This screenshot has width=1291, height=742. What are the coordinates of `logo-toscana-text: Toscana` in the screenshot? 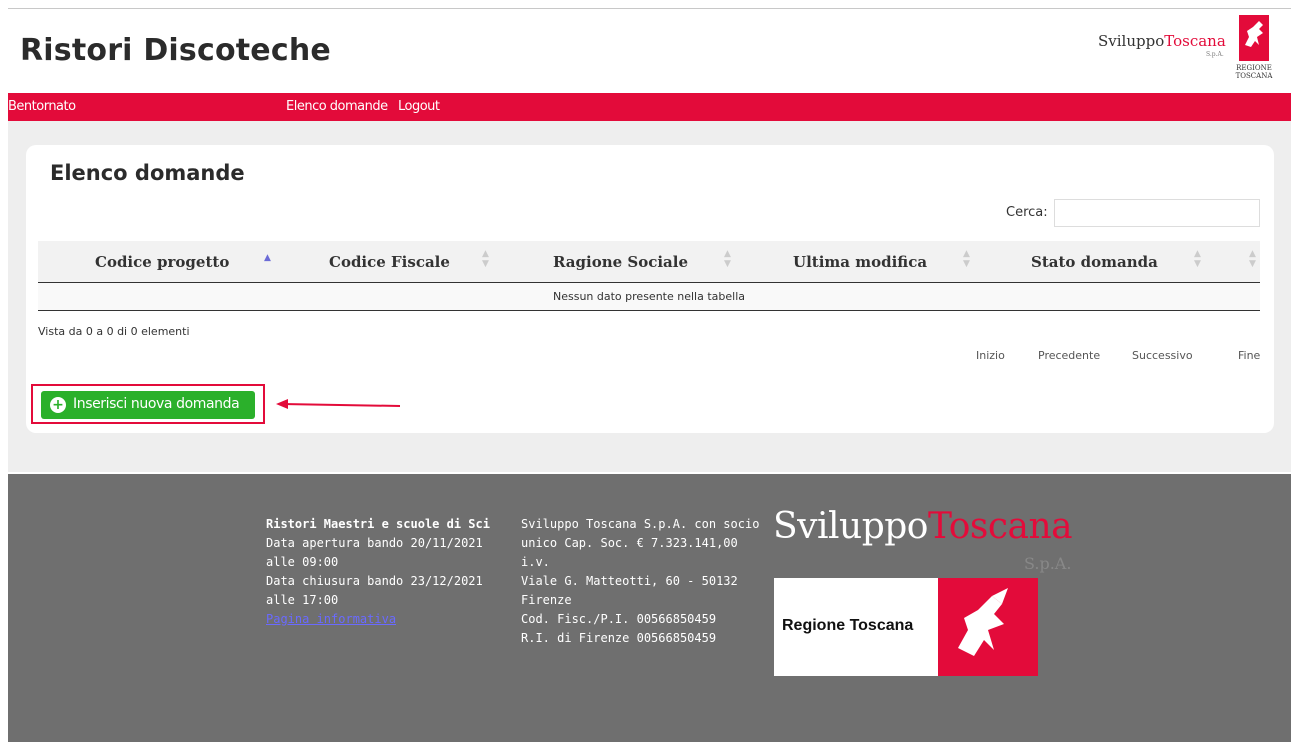 It's located at (1195, 41).